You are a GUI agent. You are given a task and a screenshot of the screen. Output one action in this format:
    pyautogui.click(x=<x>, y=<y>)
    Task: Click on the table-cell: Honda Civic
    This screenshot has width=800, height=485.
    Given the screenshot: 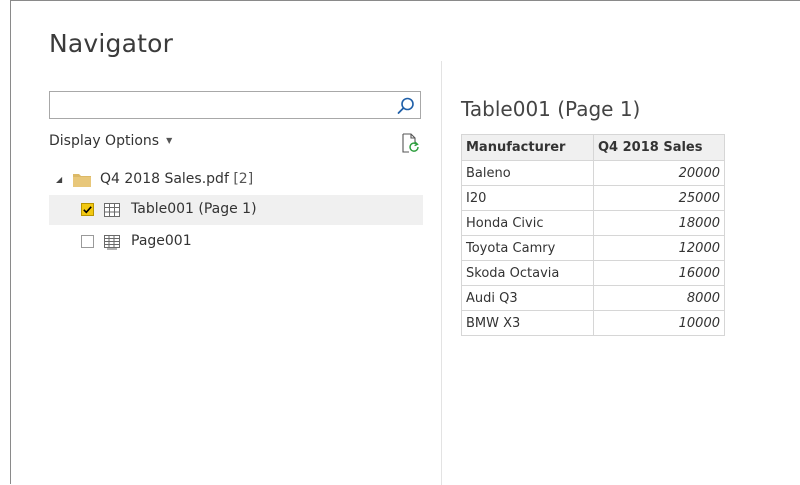 What is the action you would take?
    pyautogui.click(x=527, y=223)
    